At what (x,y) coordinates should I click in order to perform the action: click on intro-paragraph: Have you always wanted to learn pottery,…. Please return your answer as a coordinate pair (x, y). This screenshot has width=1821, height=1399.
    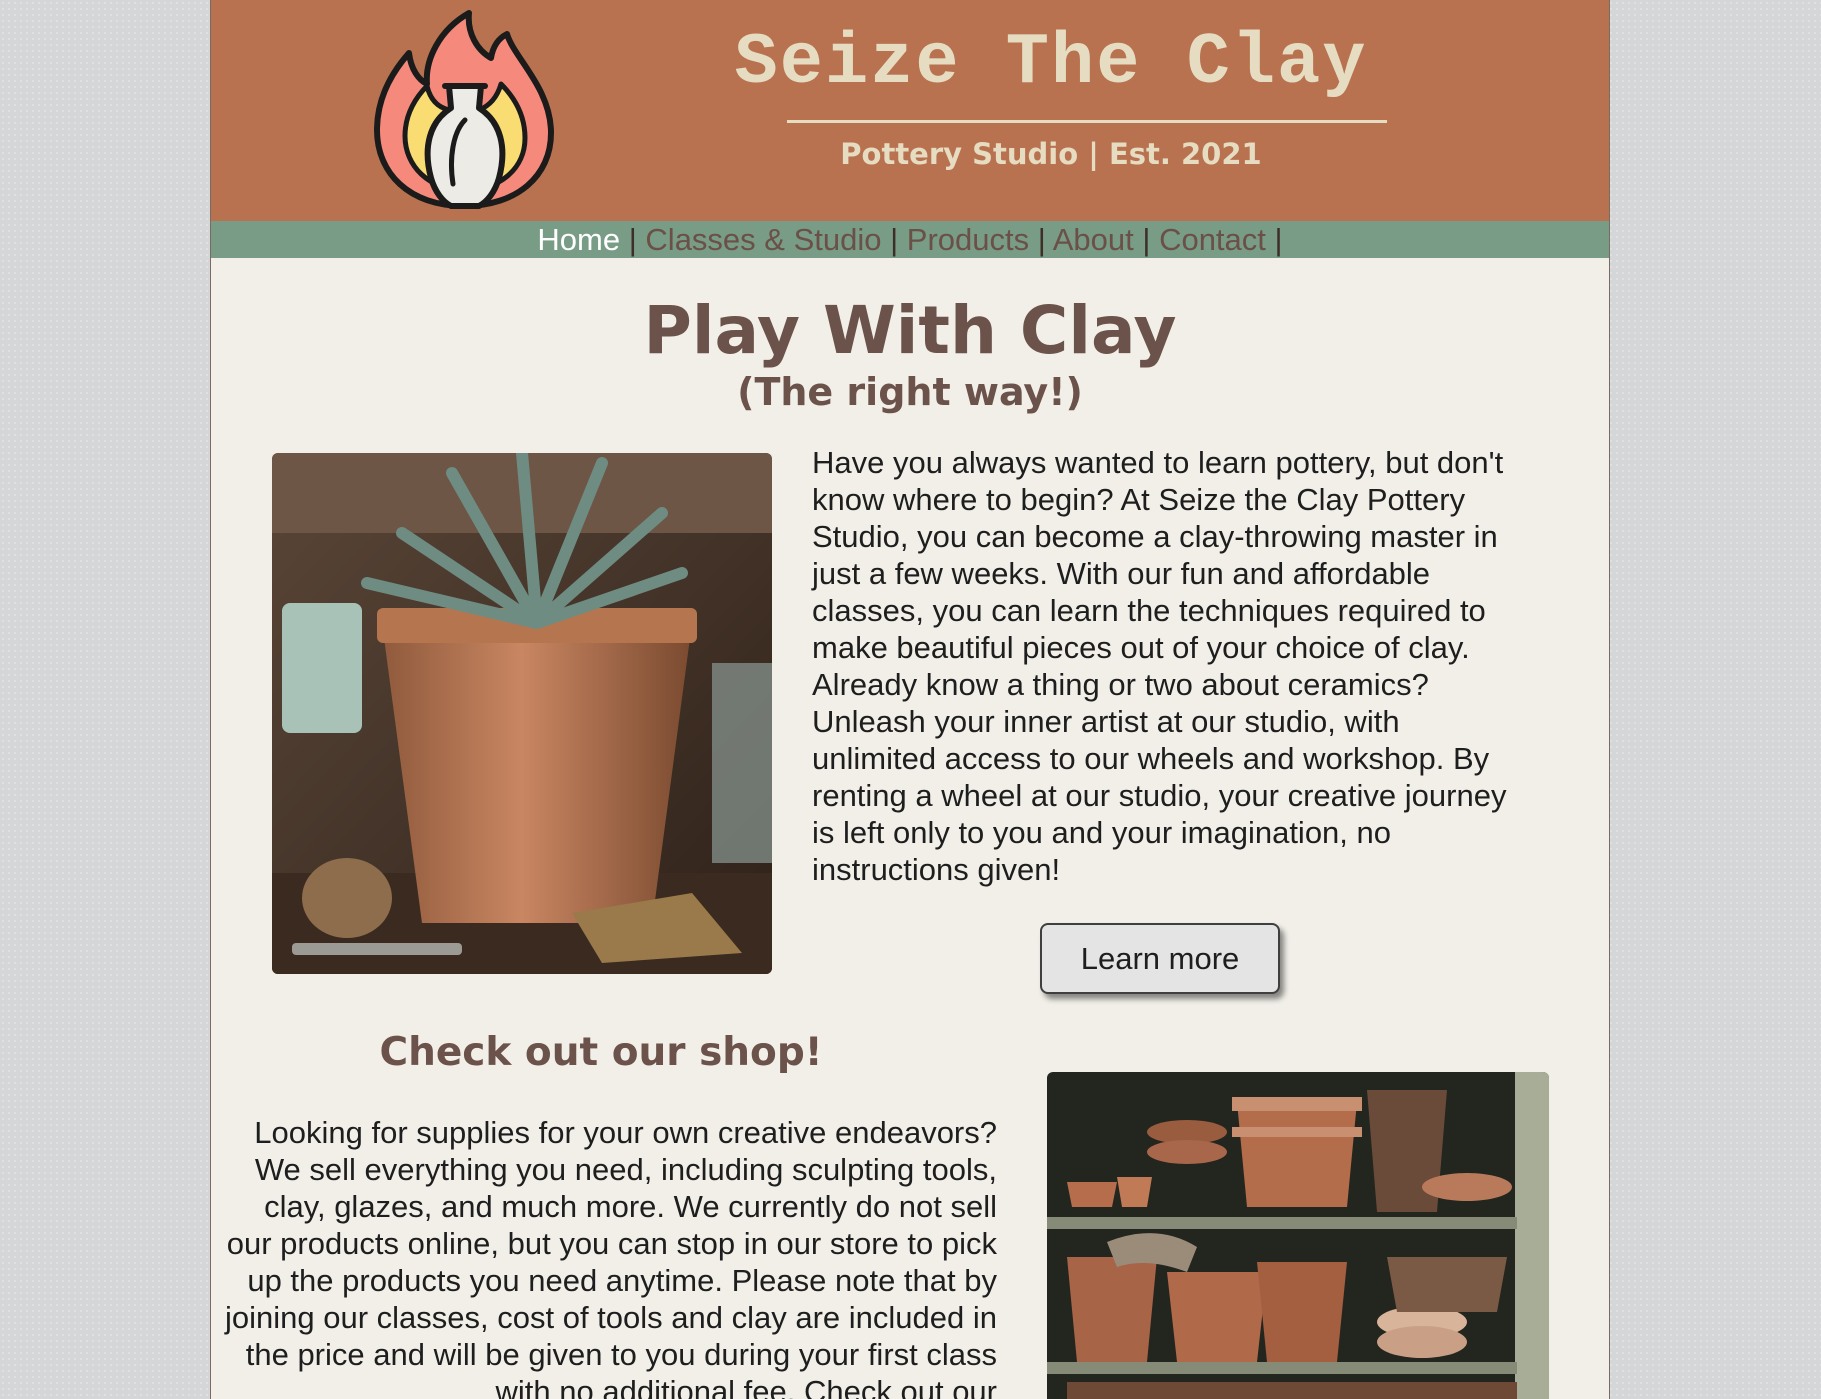
    Looking at the image, I should click on (1159, 666).